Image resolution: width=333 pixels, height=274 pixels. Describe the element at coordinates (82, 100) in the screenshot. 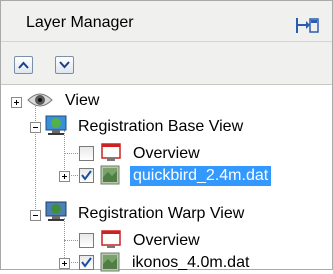

I see `tree-item-label: View` at that location.